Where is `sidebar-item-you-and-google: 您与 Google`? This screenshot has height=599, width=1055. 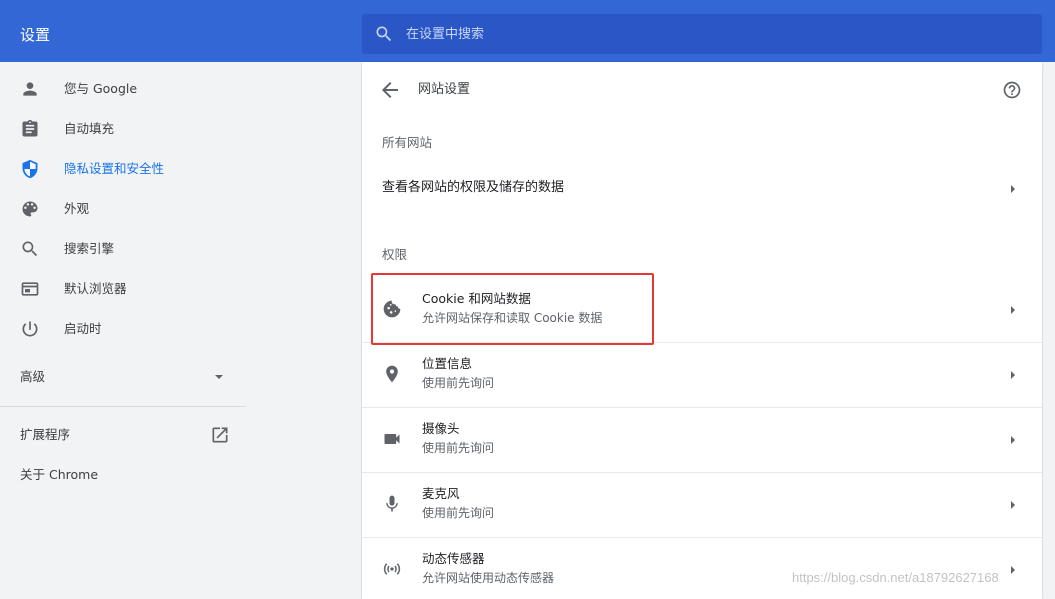
sidebar-item-you-and-google: 您与 Google is located at coordinates (123, 89).